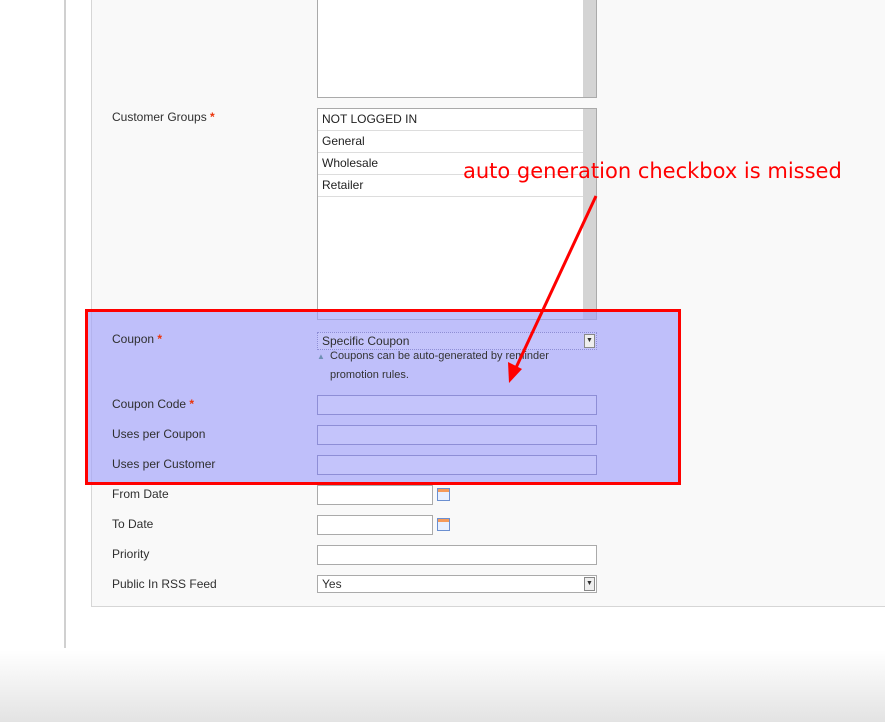 This screenshot has height=722, width=885. I want to click on public-rss-label: Public In RSS Feed, so click(164, 584).